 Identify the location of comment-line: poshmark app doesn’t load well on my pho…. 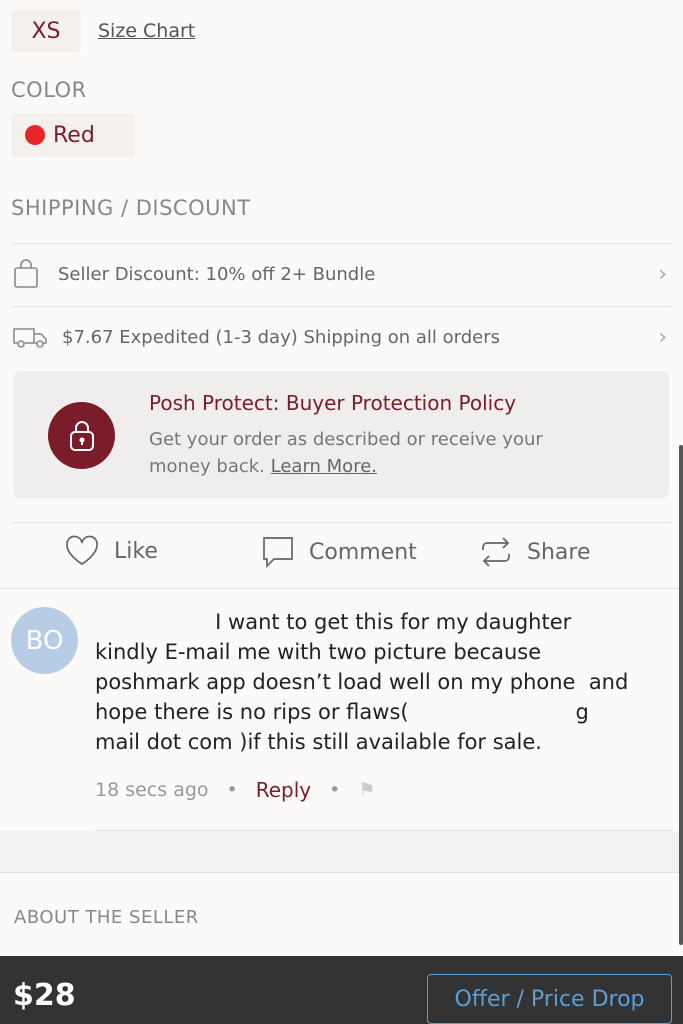
(362, 682).